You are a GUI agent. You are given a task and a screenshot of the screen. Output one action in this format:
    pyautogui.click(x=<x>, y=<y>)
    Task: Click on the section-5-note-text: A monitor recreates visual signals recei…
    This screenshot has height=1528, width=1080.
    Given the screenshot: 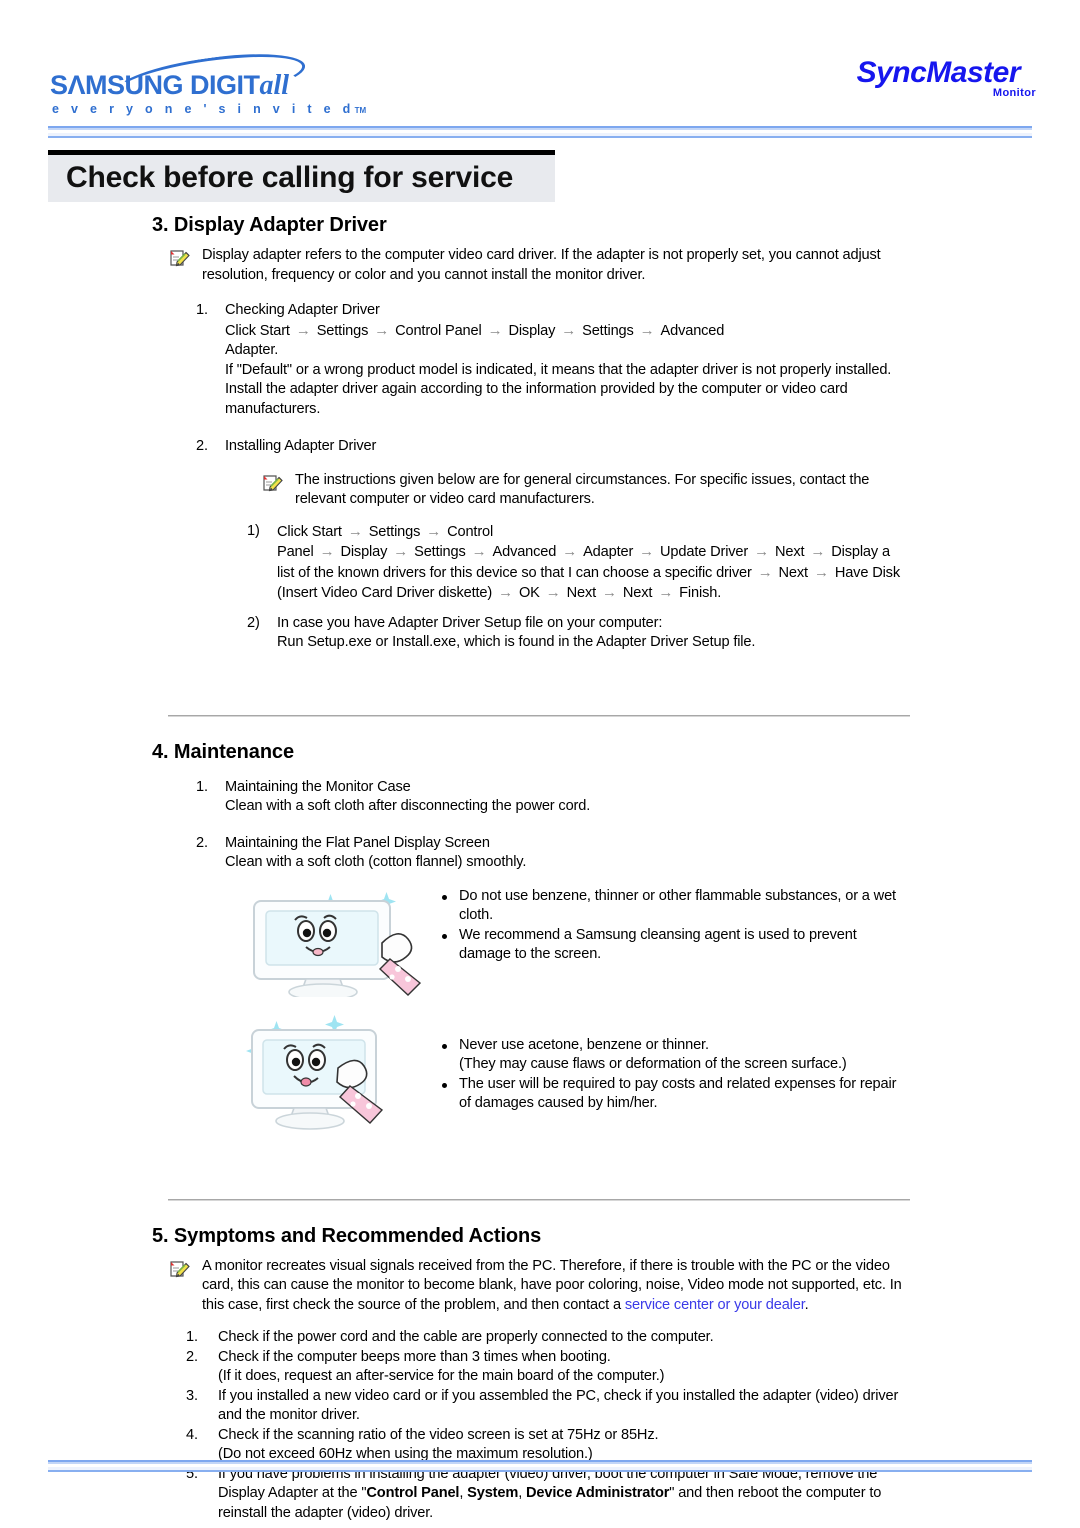 What is the action you would take?
    pyautogui.click(x=556, y=1286)
    